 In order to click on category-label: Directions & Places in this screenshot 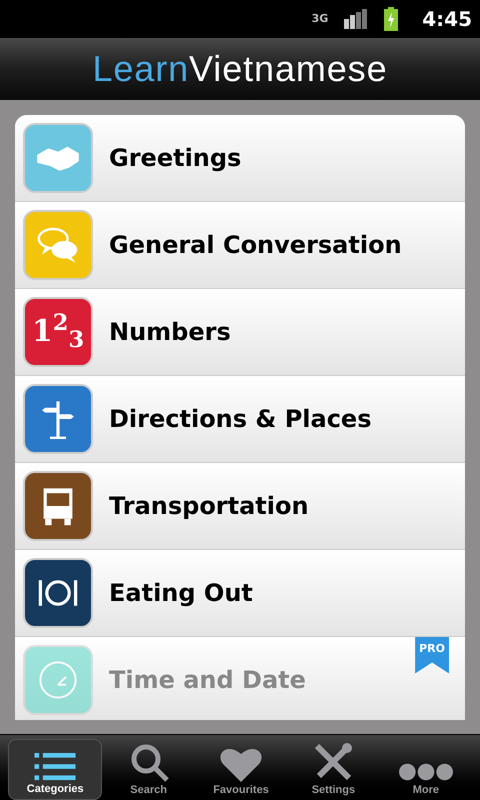, I will do `click(240, 419)`.